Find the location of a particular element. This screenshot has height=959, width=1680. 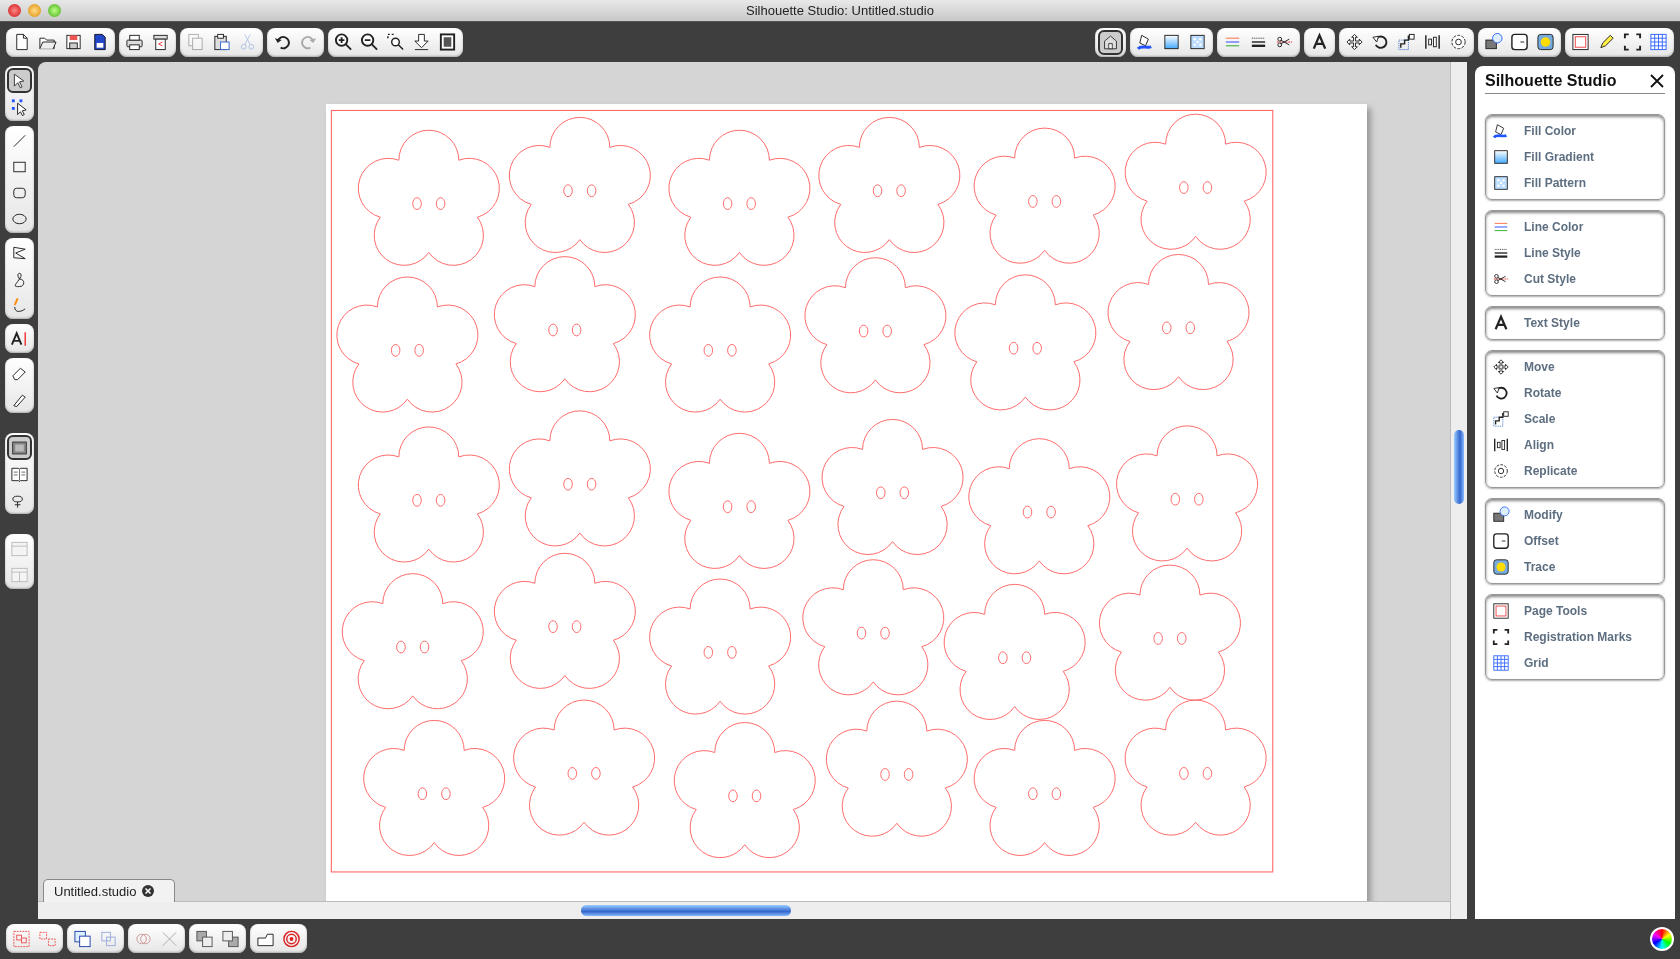

cutter-icon is located at coordinates (160, 42).